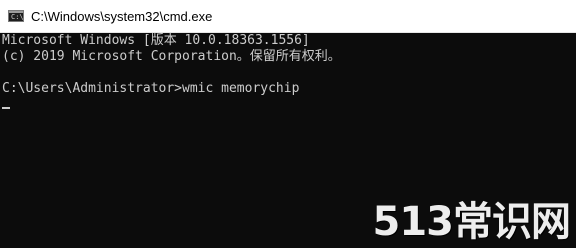 This screenshot has width=576, height=248. What do you see at coordinates (171, 56) in the screenshot?
I see `console-line-copyright: (c) 2019 Microsoft Corporation。保留所有权利。` at bounding box center [171, 56].